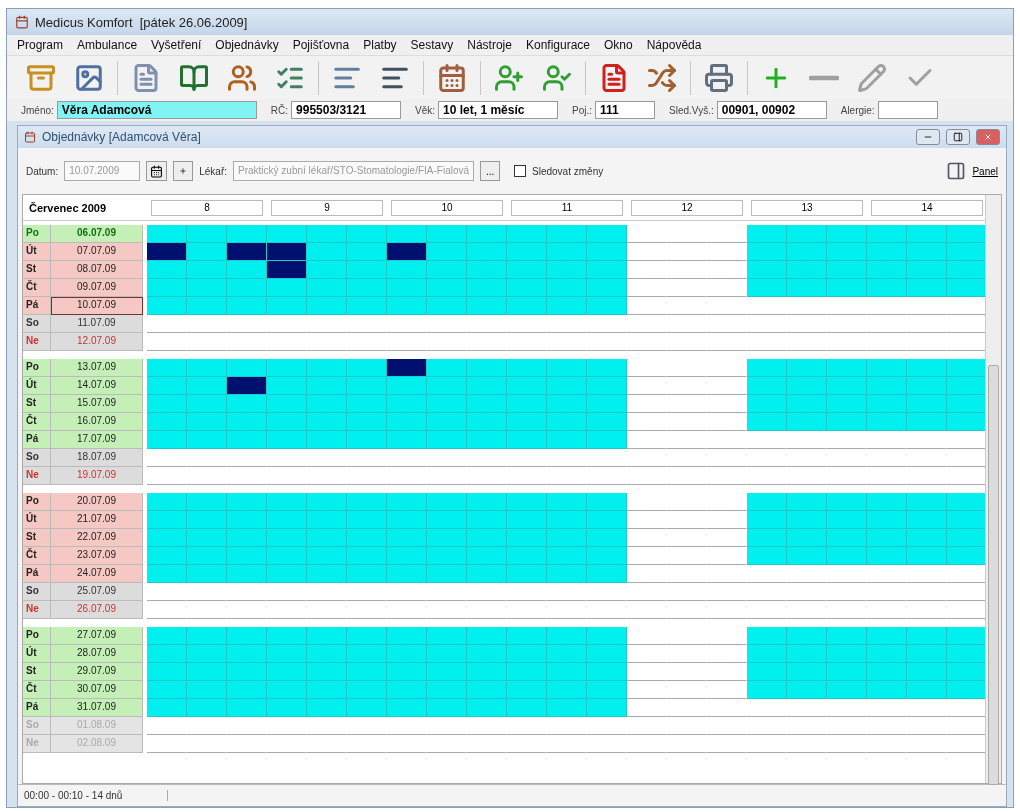 This screenshot has width=1020, height=812. Describe the element at coordinates (674, 45) in the screenshot. I see `menu-item: Nápověda` at that location.